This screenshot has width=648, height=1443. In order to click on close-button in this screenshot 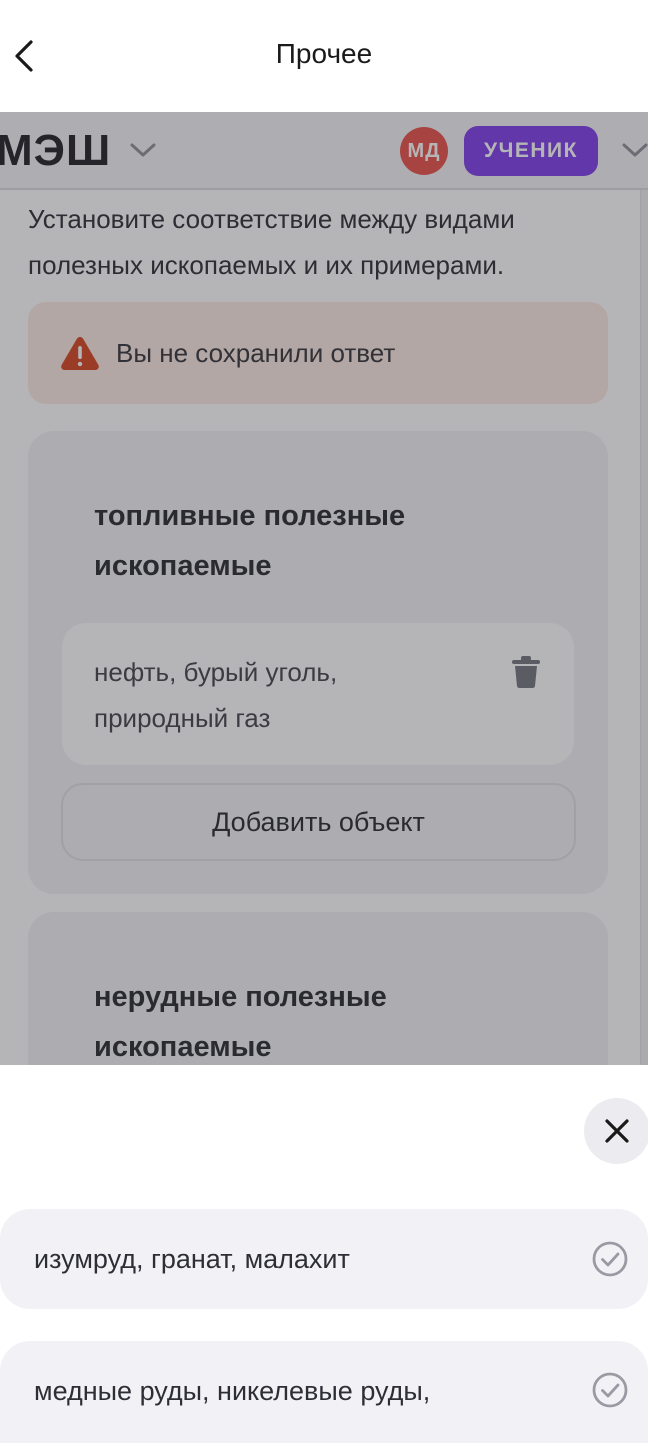, I will do `click(616, 1131)`.